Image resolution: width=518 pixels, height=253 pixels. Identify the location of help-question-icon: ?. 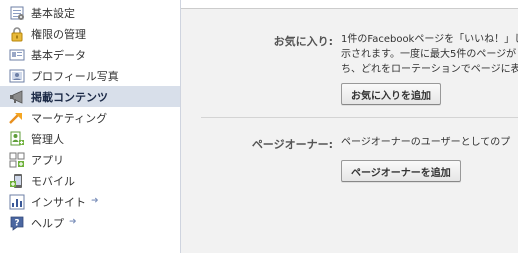
(17, 223).